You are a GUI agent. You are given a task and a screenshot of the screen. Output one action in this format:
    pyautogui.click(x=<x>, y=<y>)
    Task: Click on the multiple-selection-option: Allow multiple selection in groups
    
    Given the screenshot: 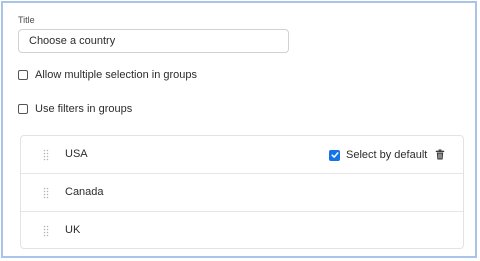 What is the action you would take?
    pyautogui.click(x=107, y=75)
    